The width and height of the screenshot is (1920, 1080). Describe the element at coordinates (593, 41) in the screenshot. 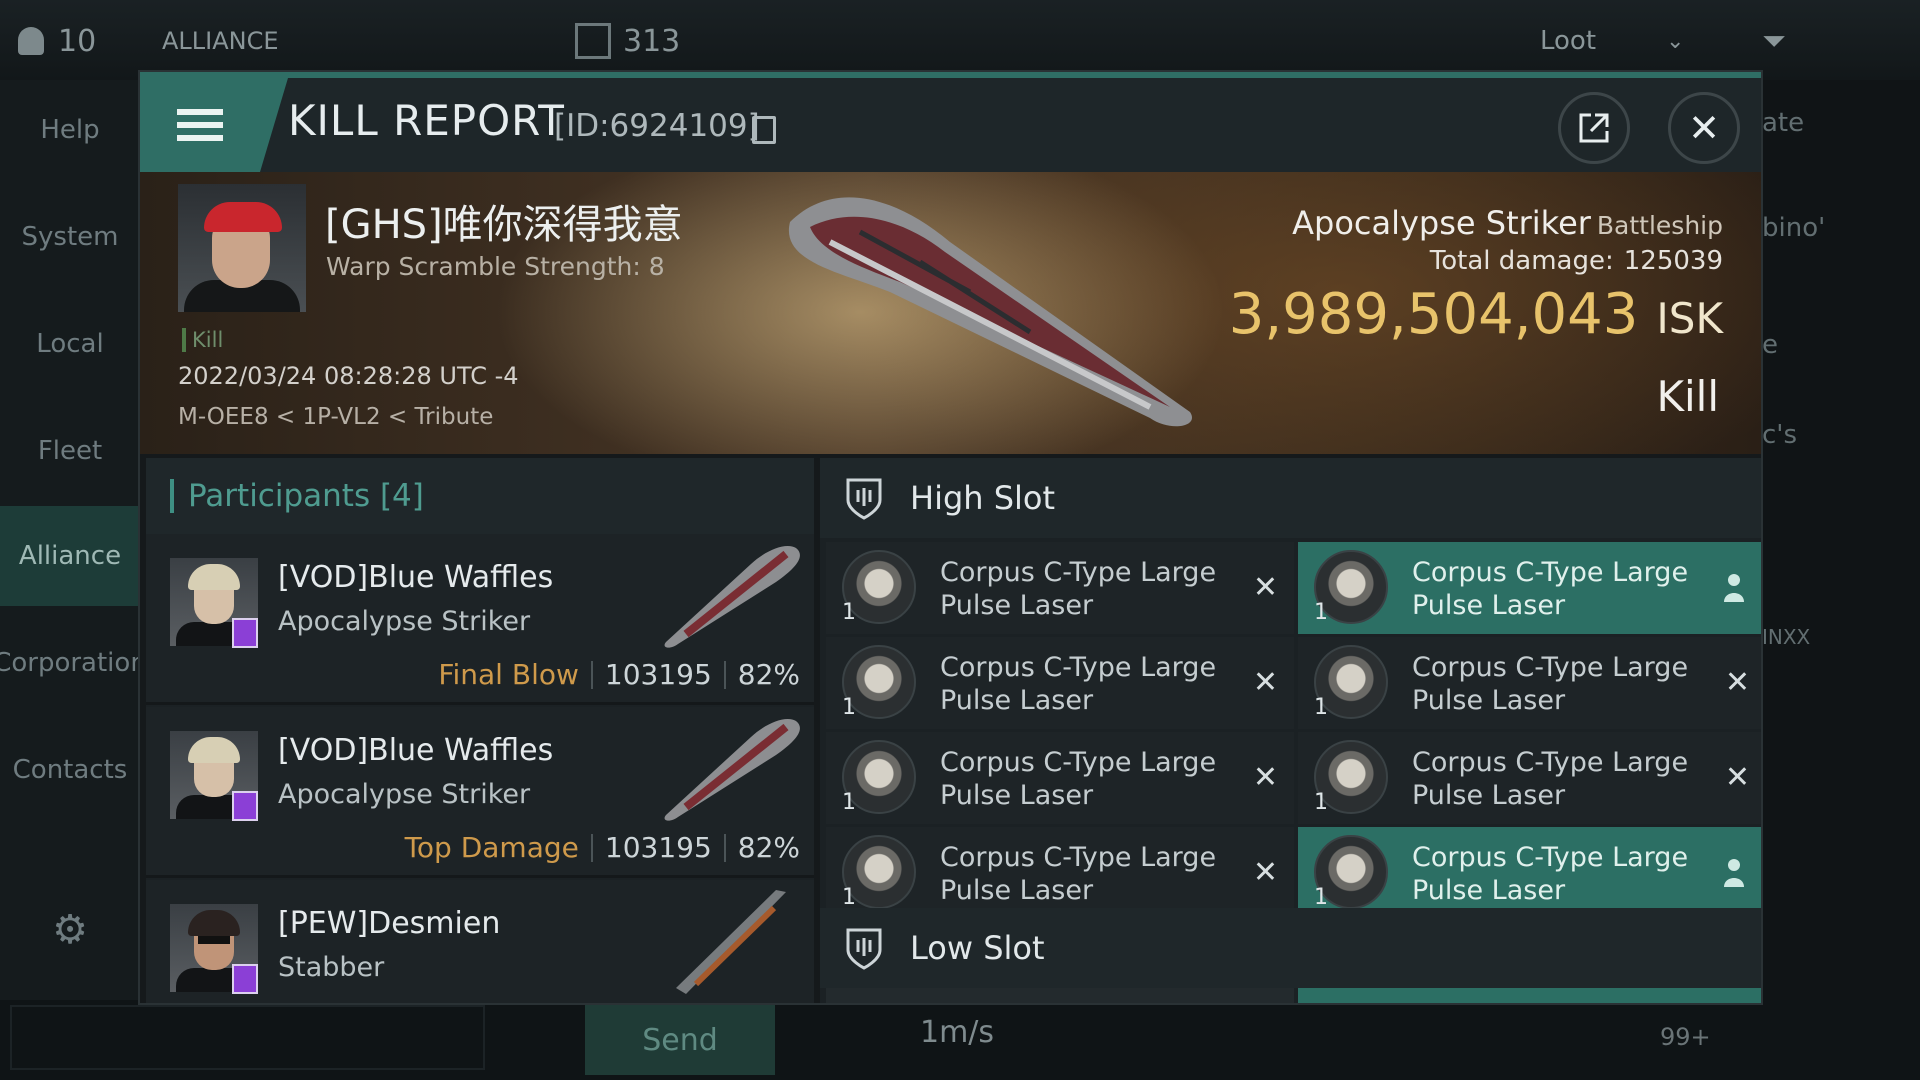

I see `window-icon` at that location.